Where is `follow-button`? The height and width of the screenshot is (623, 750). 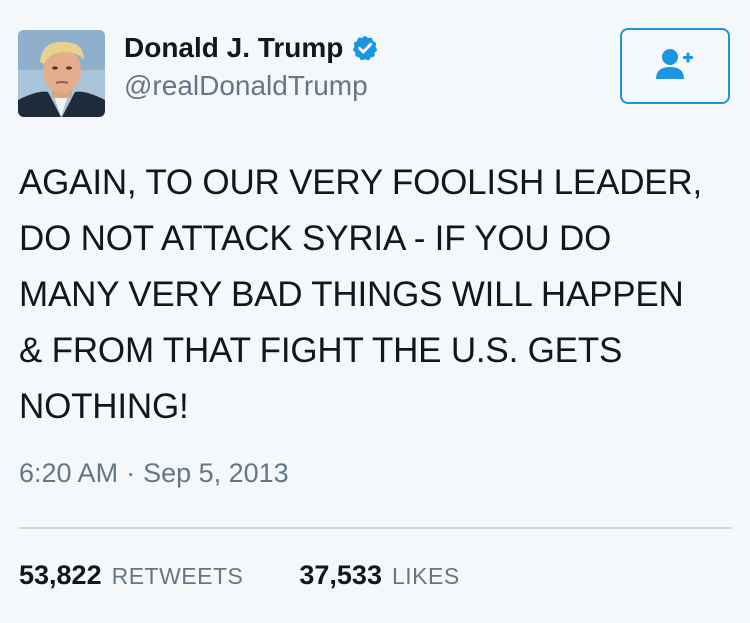
follow-button is located at coordinates (675, 66).